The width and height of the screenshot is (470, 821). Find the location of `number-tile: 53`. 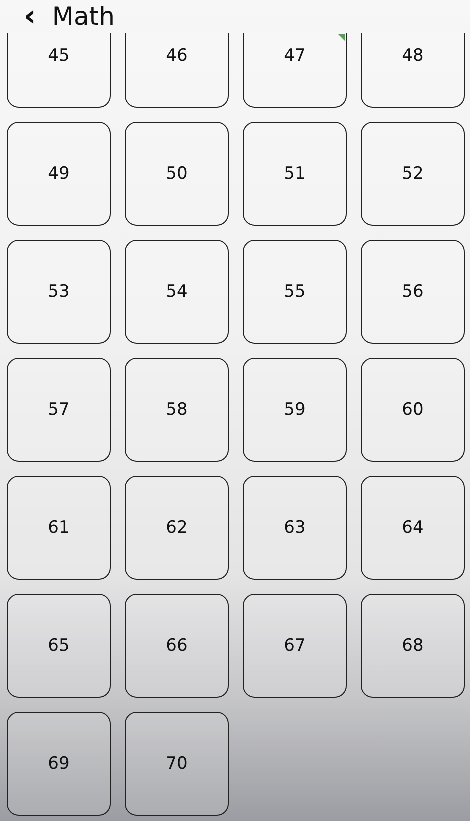

number-tile: 53 is located at coordinates (59, 292).